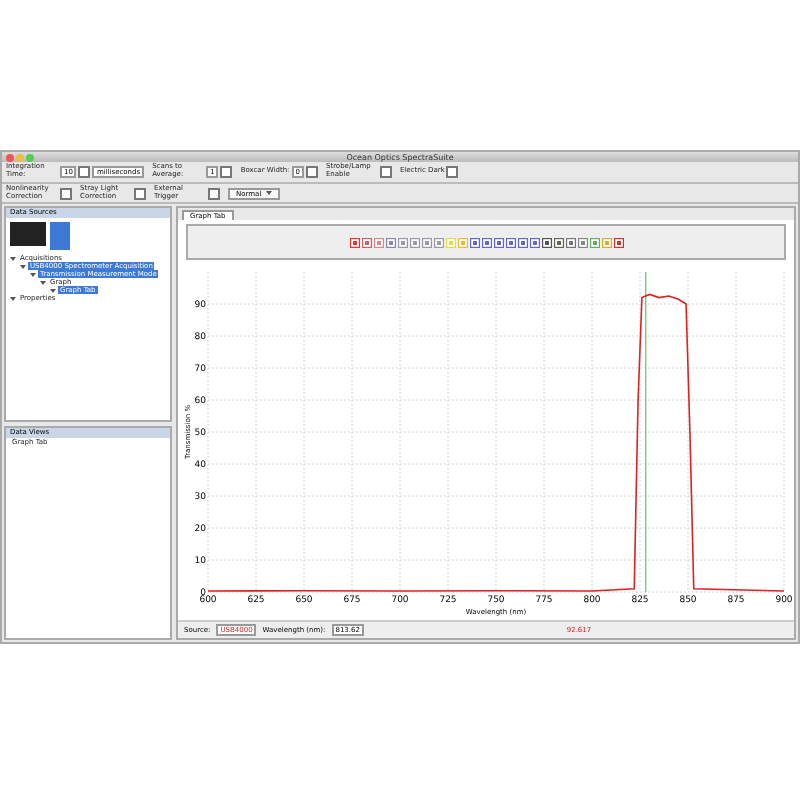 The width and height of the screenshot is (800, 800). What do you see at coordinates (13, 298) in the screenshot?
I see `expand-arrow-icon` at bounding box center [13, 298].